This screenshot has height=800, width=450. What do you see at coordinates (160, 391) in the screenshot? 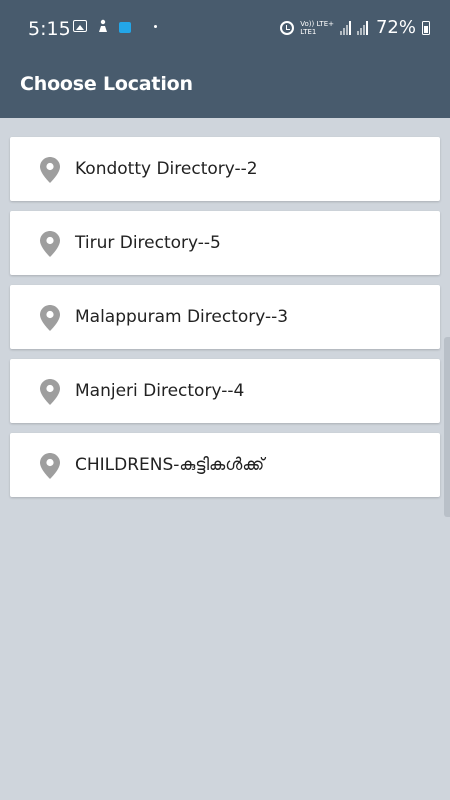
I see `location-label: Manjeri Directory--4` at bounding box center [160, 391].